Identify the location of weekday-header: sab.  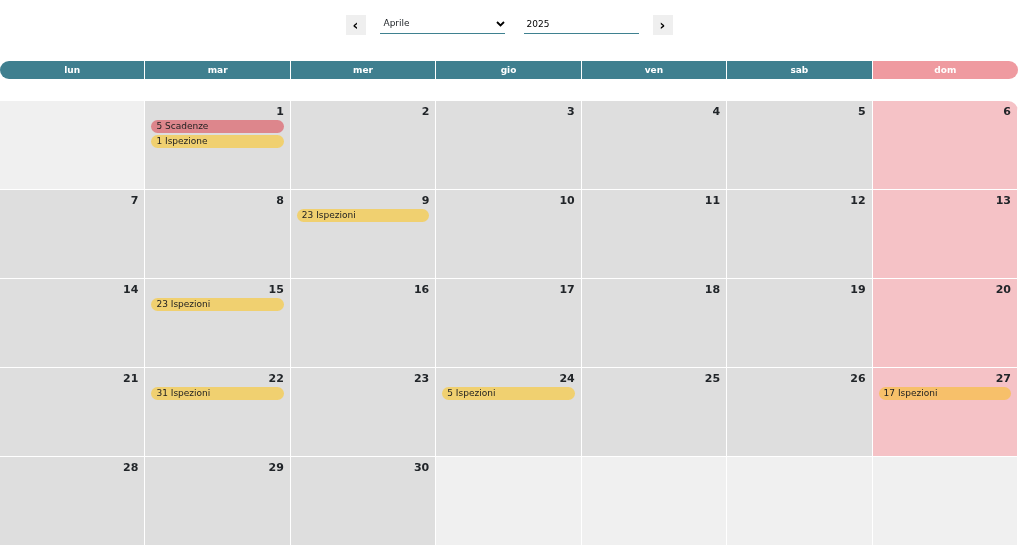
(800, 70).